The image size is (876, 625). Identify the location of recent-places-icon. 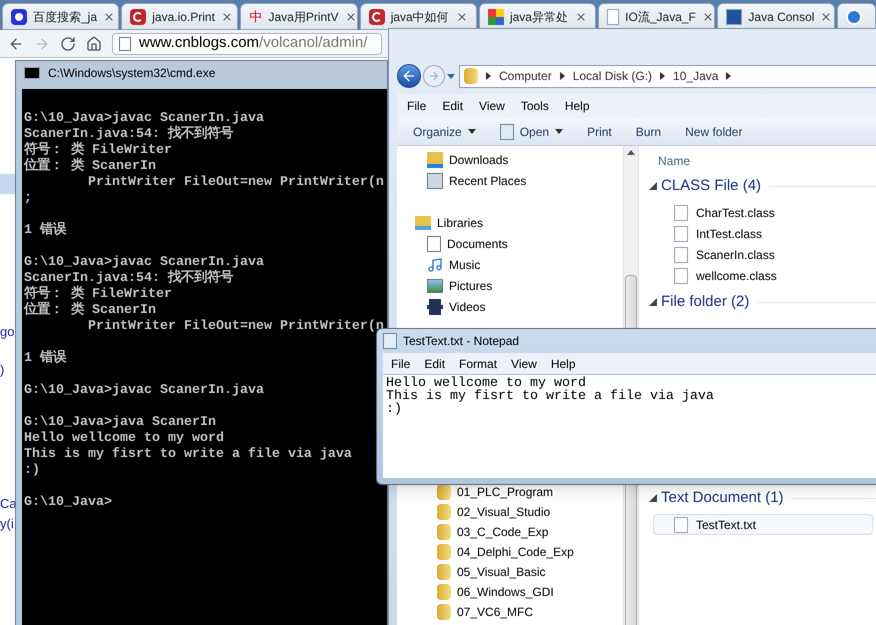
(435, 180).